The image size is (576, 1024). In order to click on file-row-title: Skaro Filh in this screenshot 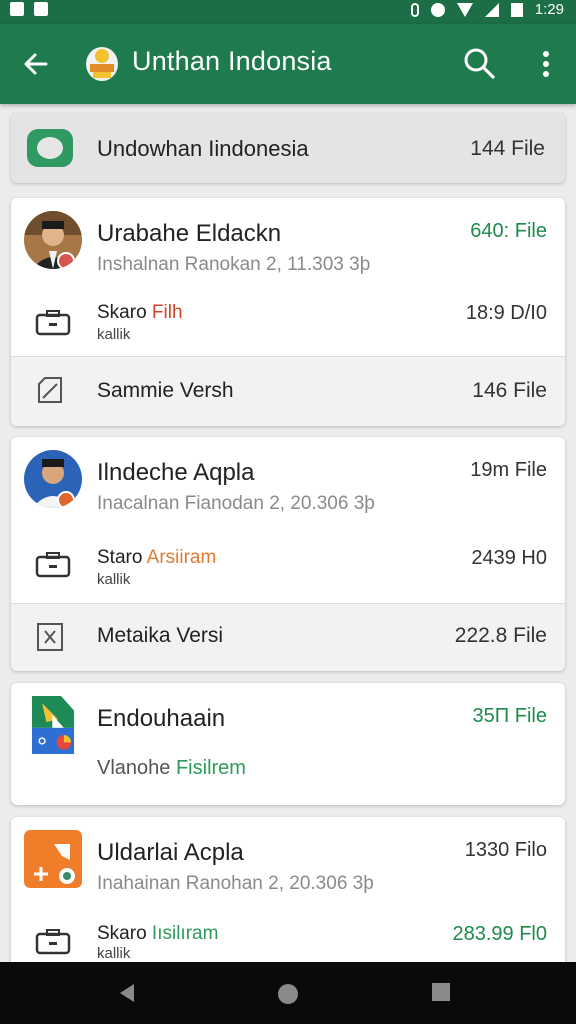, I will do `click(140, 312)`.